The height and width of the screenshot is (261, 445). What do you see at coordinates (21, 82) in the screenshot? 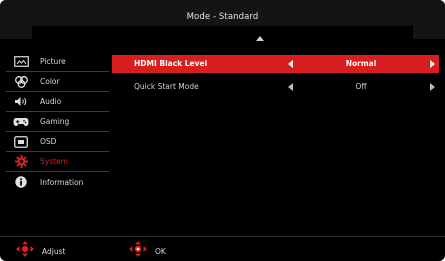
I see `color-icon` at bounding box center [21, 82].